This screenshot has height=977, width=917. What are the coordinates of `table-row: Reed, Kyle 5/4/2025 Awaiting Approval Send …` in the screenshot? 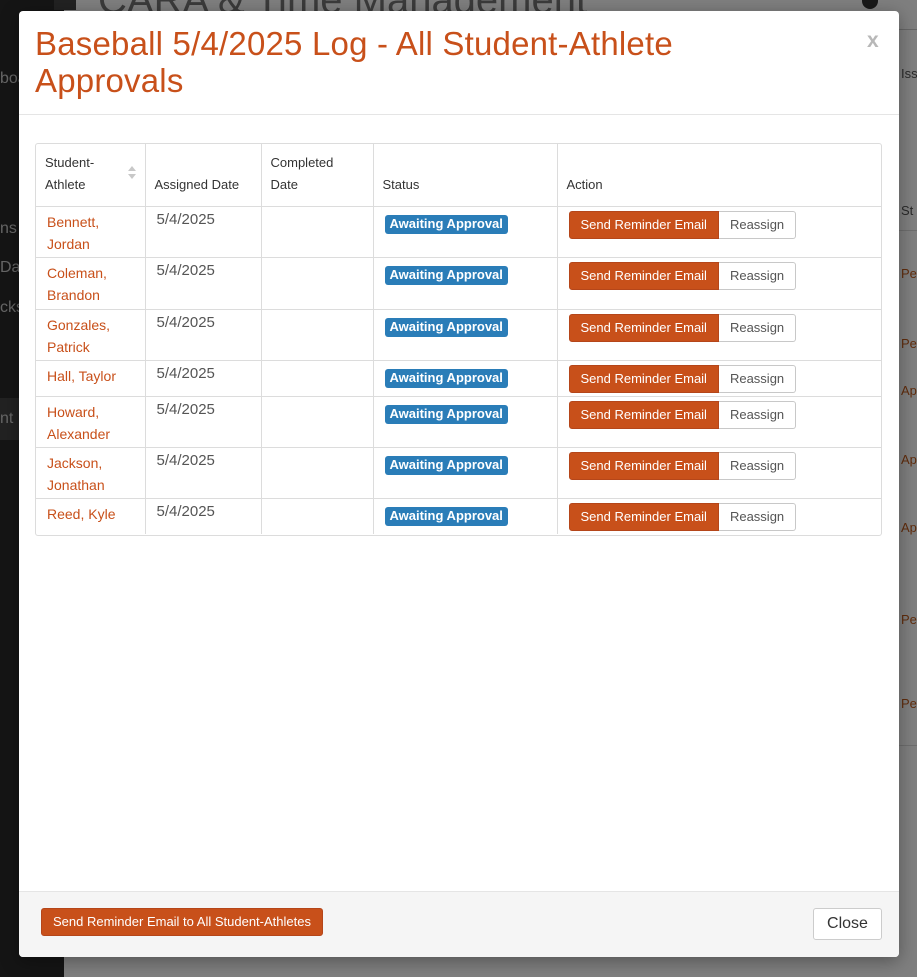 It's located at (458, 516).